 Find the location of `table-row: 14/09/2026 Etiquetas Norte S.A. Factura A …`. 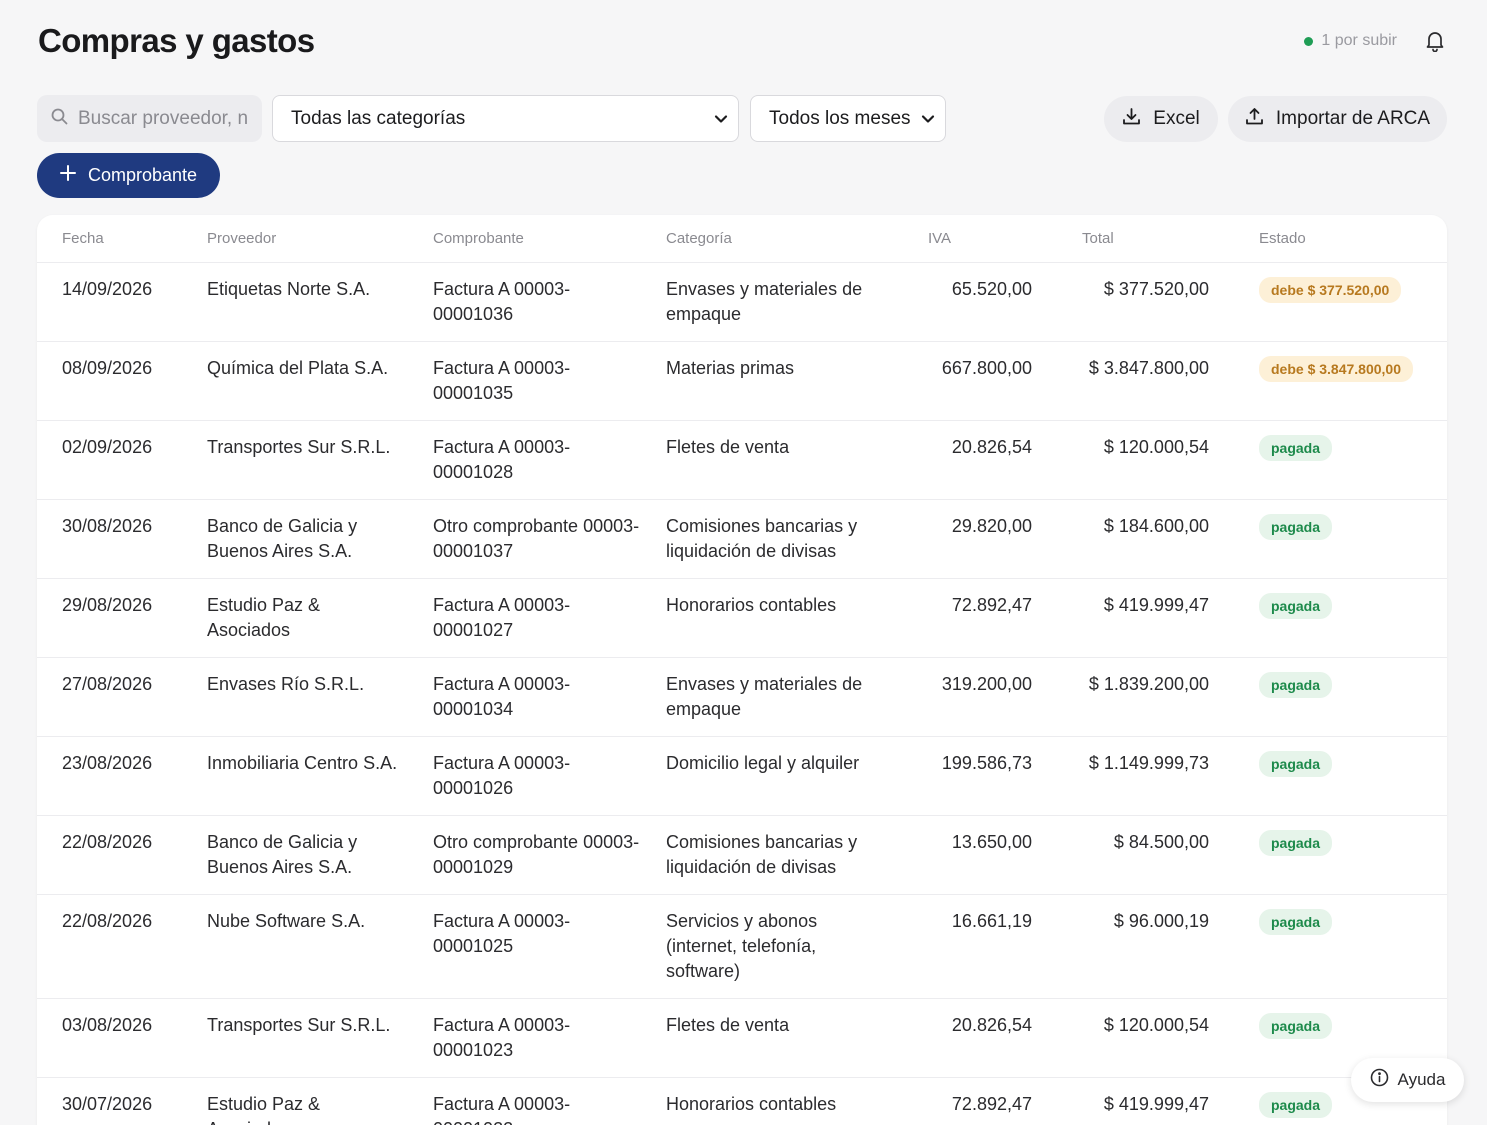

table-row: 14/09/2026 Etiquetas Norte S.A. Factura A … is located at coordinates (742, 302).